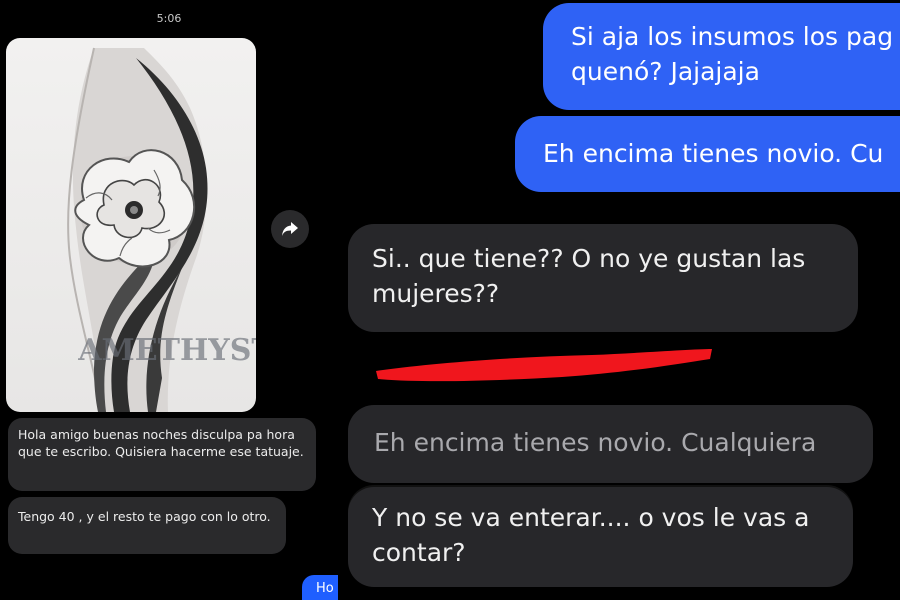 Image resolution: width=900 pixels, height=600 pixels. What do you see at coordinates (325, 588) in the screenshot?
I see `message-text: Ho` at bounding box center [325, 588].